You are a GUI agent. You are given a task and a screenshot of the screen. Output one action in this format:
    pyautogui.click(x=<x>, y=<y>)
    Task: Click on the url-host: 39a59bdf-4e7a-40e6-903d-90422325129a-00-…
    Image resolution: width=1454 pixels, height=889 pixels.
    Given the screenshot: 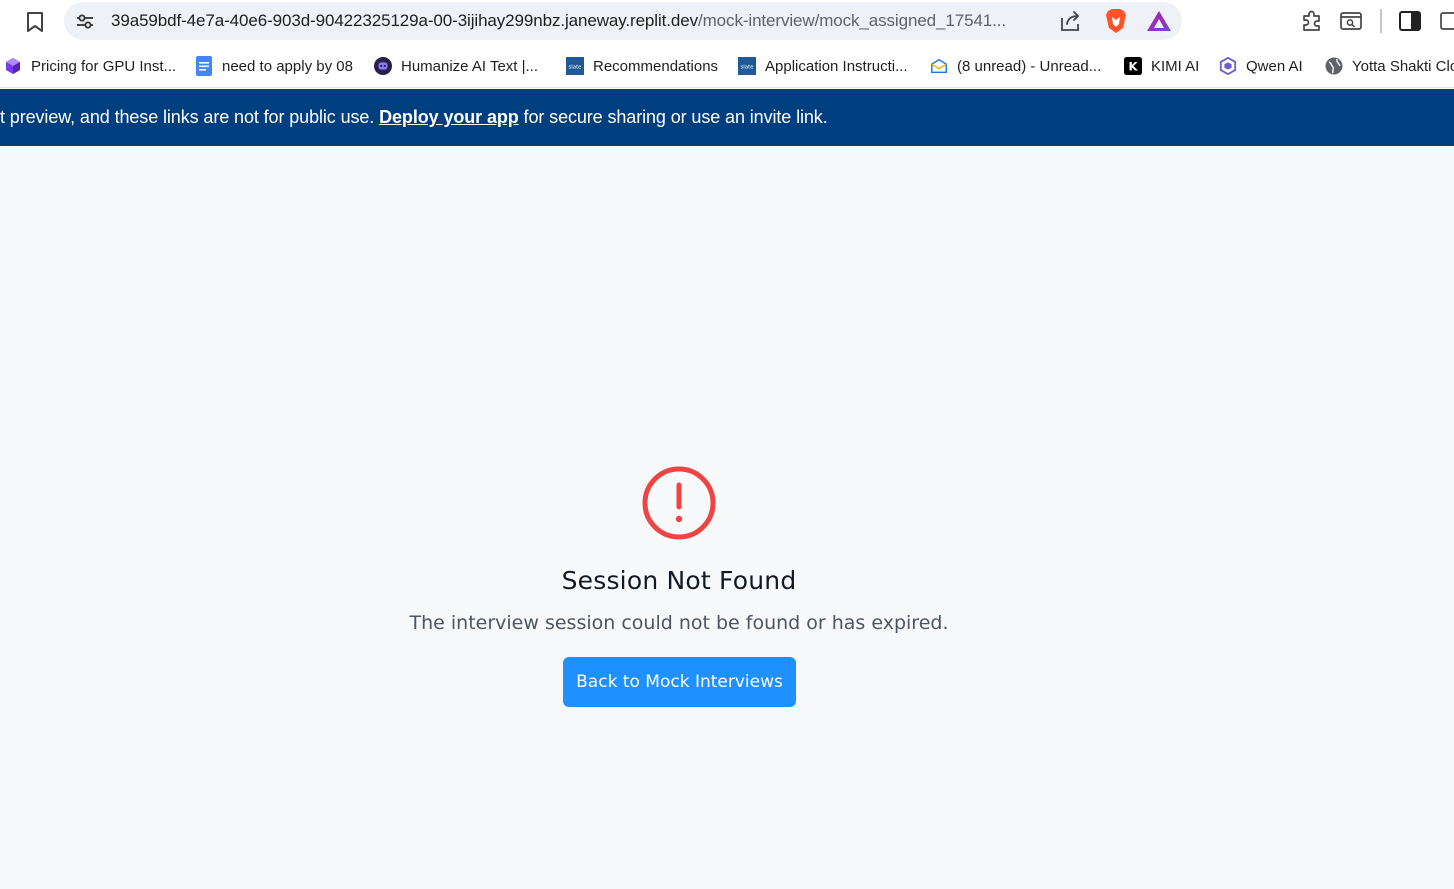 What is the action you would take?
    pyautogui.click(x=404, y=20)
    